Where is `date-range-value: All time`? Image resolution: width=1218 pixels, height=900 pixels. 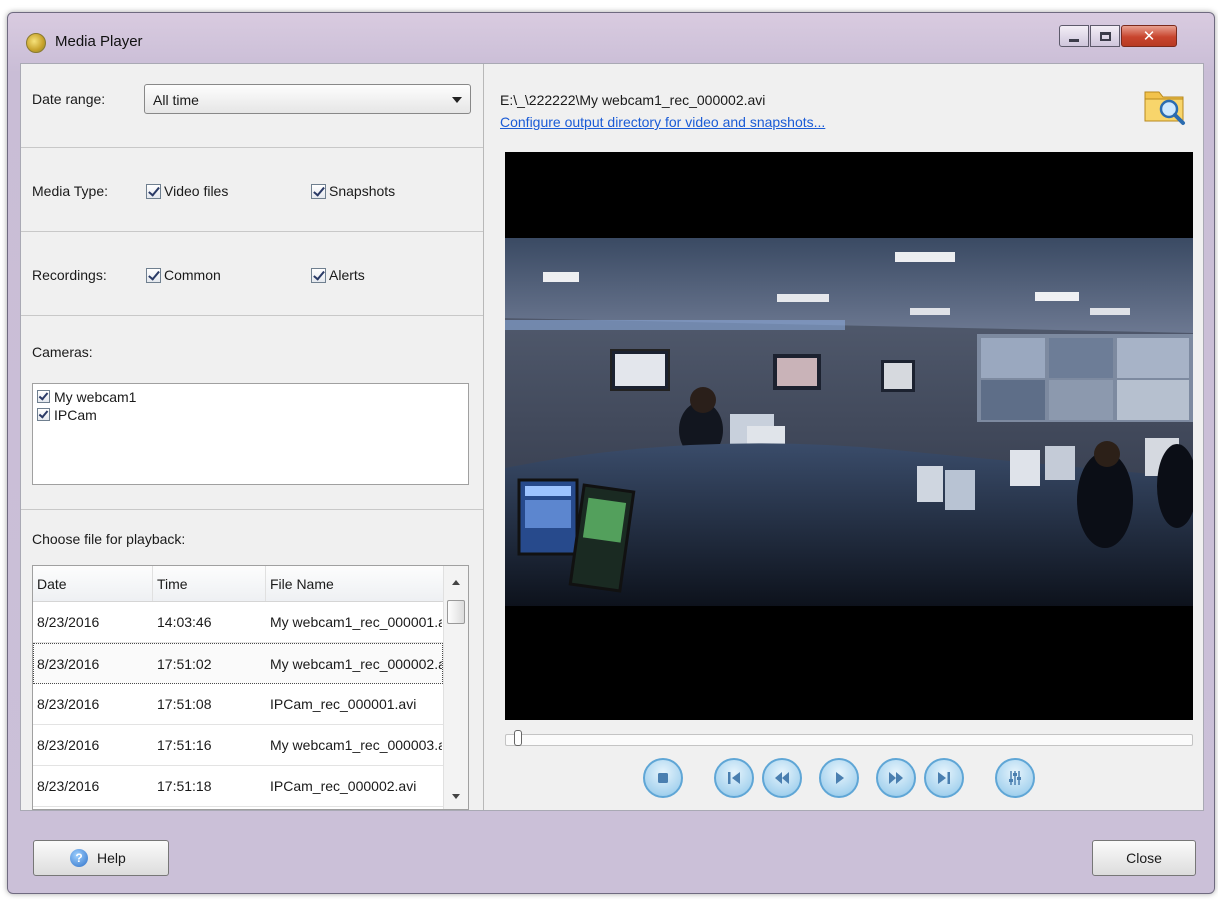 date-range-value: All time is located at coordinates (176, 100).